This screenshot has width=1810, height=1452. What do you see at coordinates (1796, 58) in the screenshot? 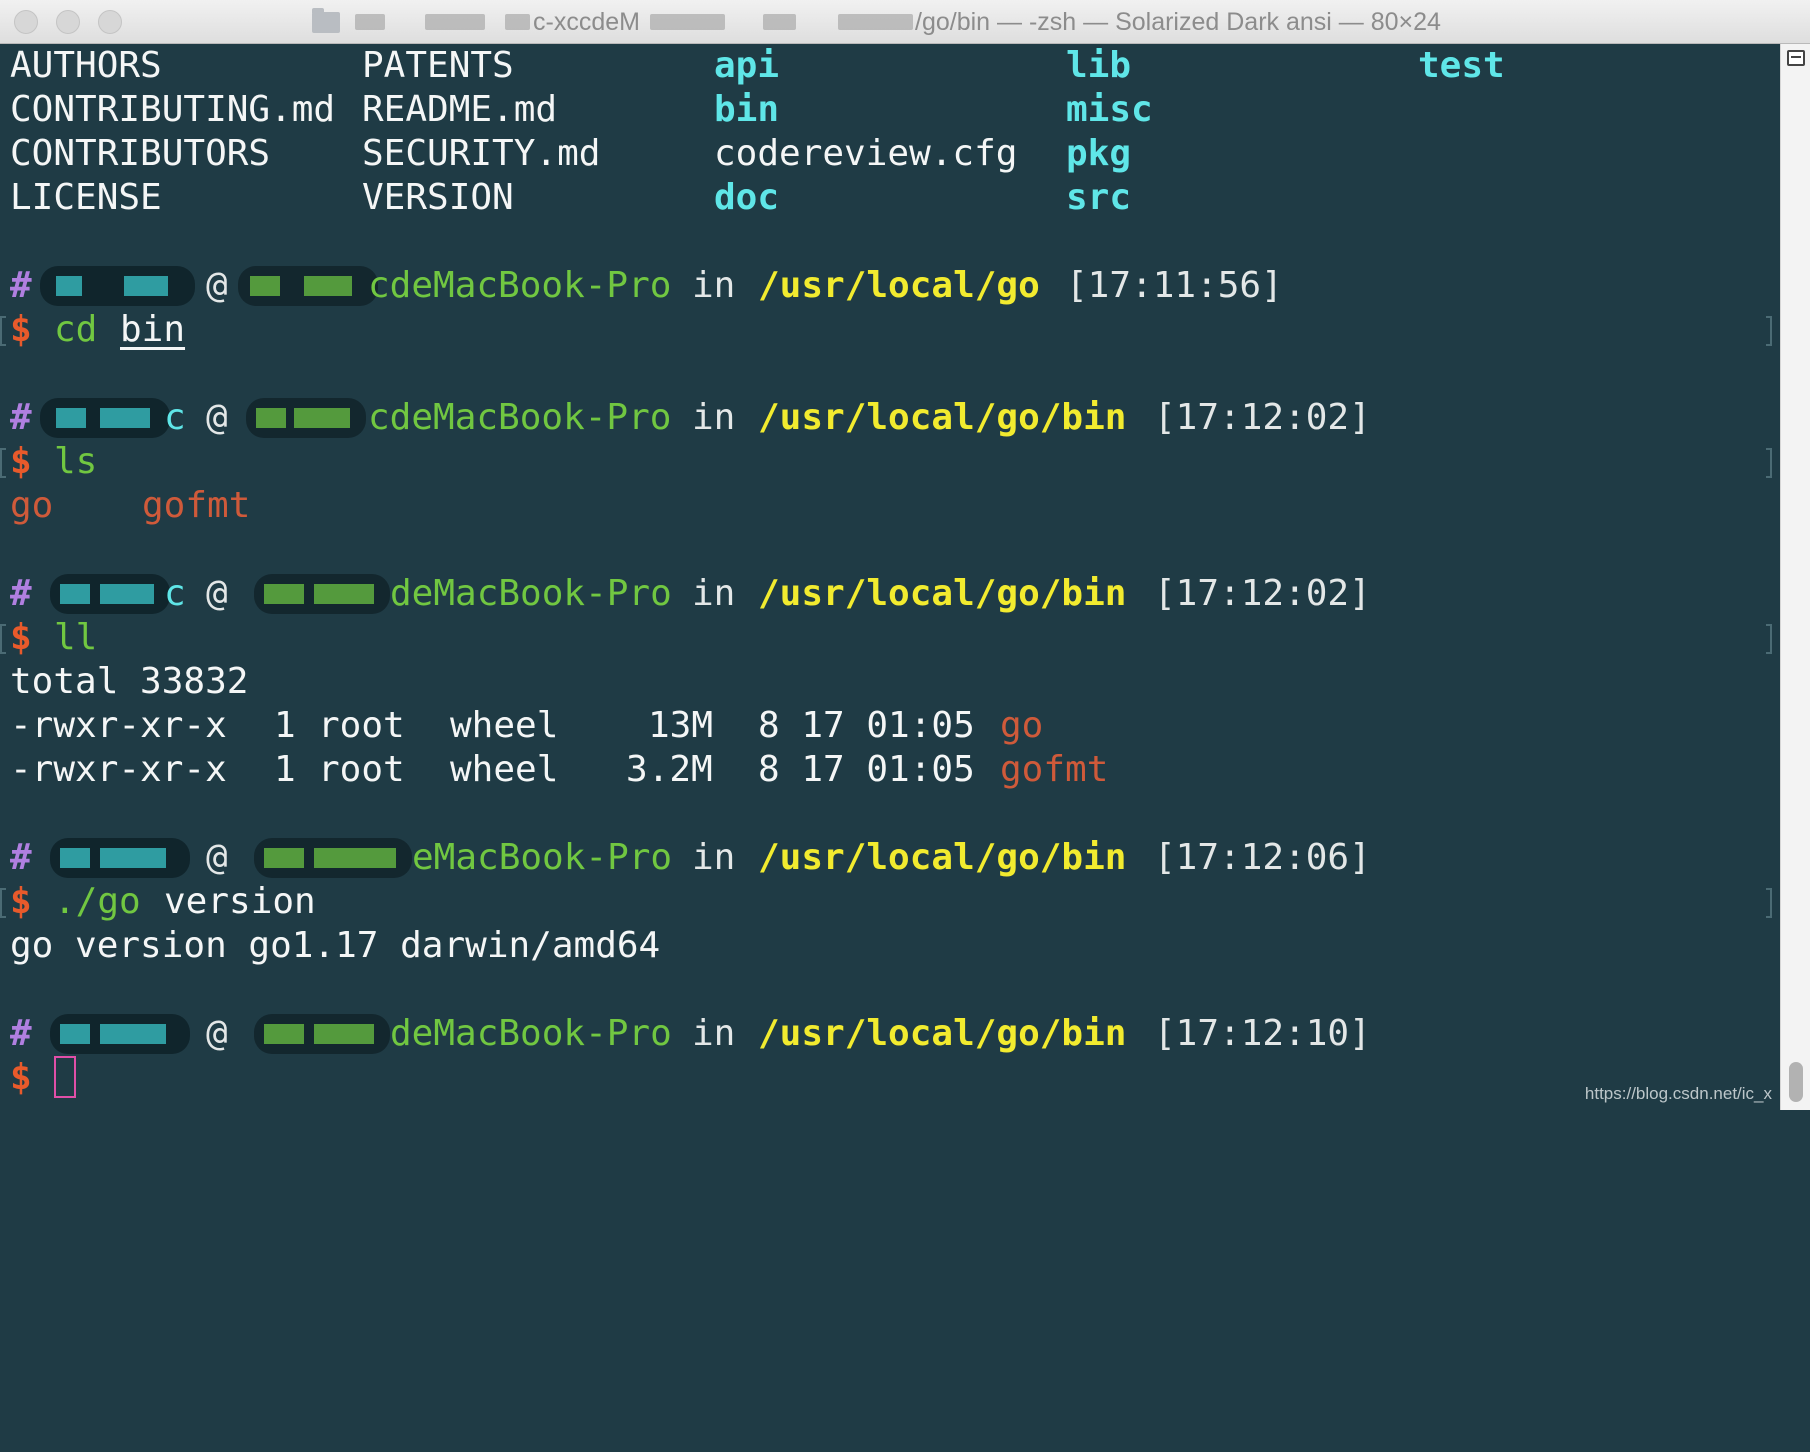
I see `split-pane-icon` at bounding box center [1796, 58].